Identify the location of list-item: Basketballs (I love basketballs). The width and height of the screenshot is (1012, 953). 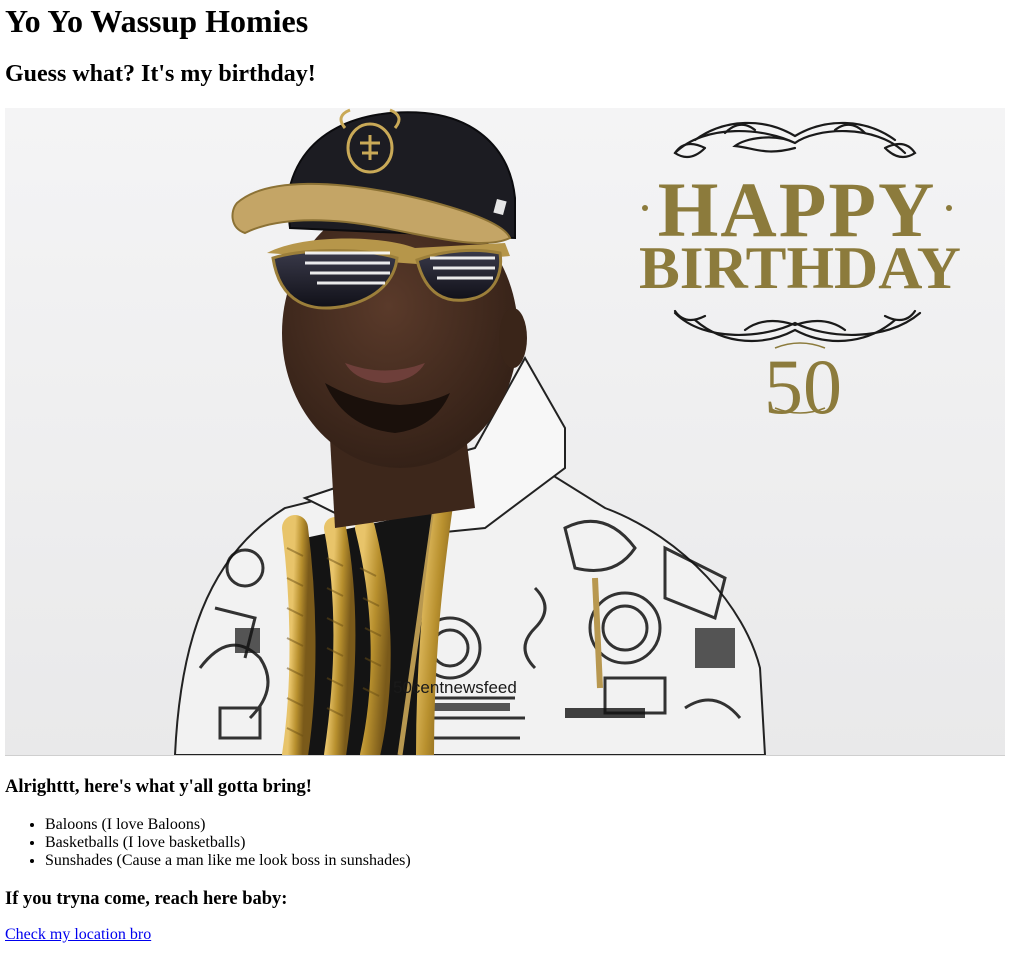
(526, 843).